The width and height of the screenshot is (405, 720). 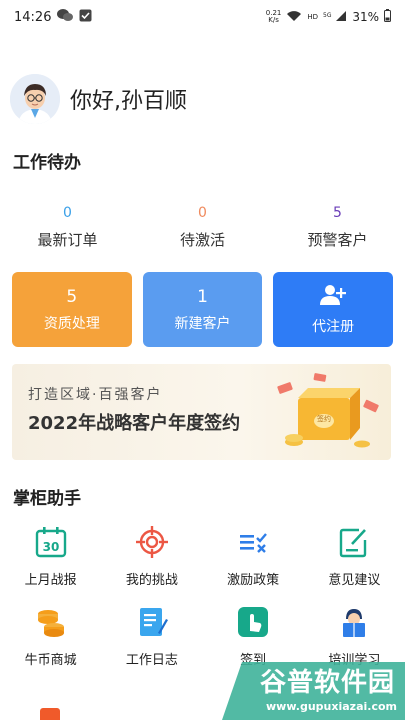 What do you see at coordinates (72, 296) in the screenshot?
I see `card-count: 5` at bounding box center [72, 296].